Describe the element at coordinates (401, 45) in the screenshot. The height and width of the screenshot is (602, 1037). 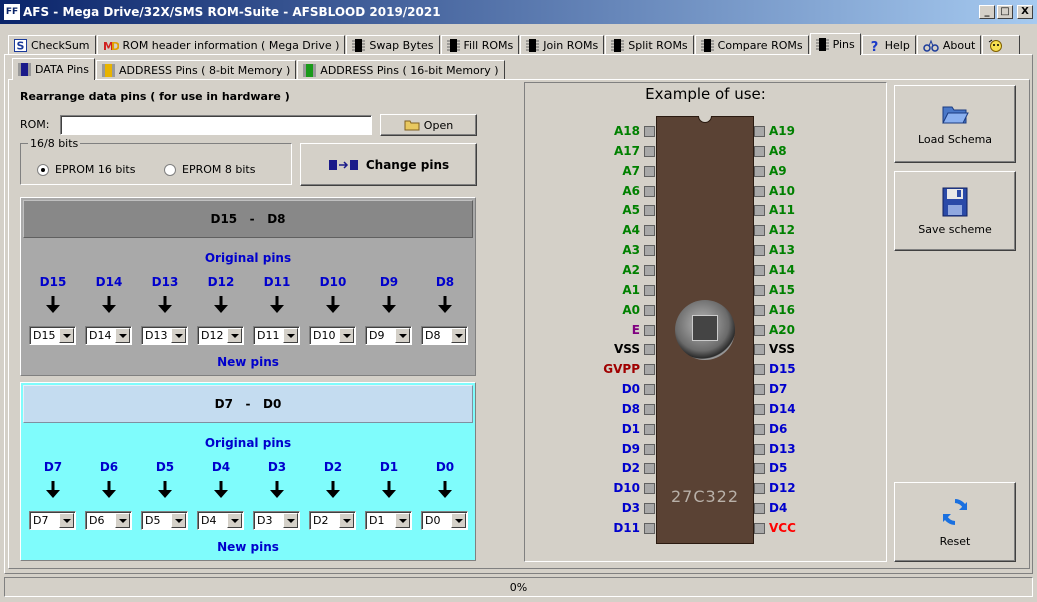
I see `tab-label: Swap Bytes` at that location.